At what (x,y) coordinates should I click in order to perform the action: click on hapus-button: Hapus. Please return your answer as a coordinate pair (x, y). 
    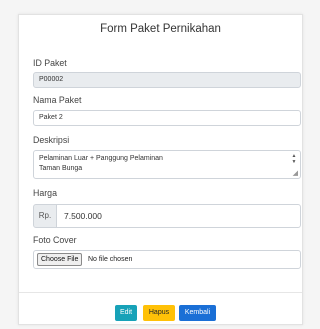
    Looking at the image, I should click on (159, 313).